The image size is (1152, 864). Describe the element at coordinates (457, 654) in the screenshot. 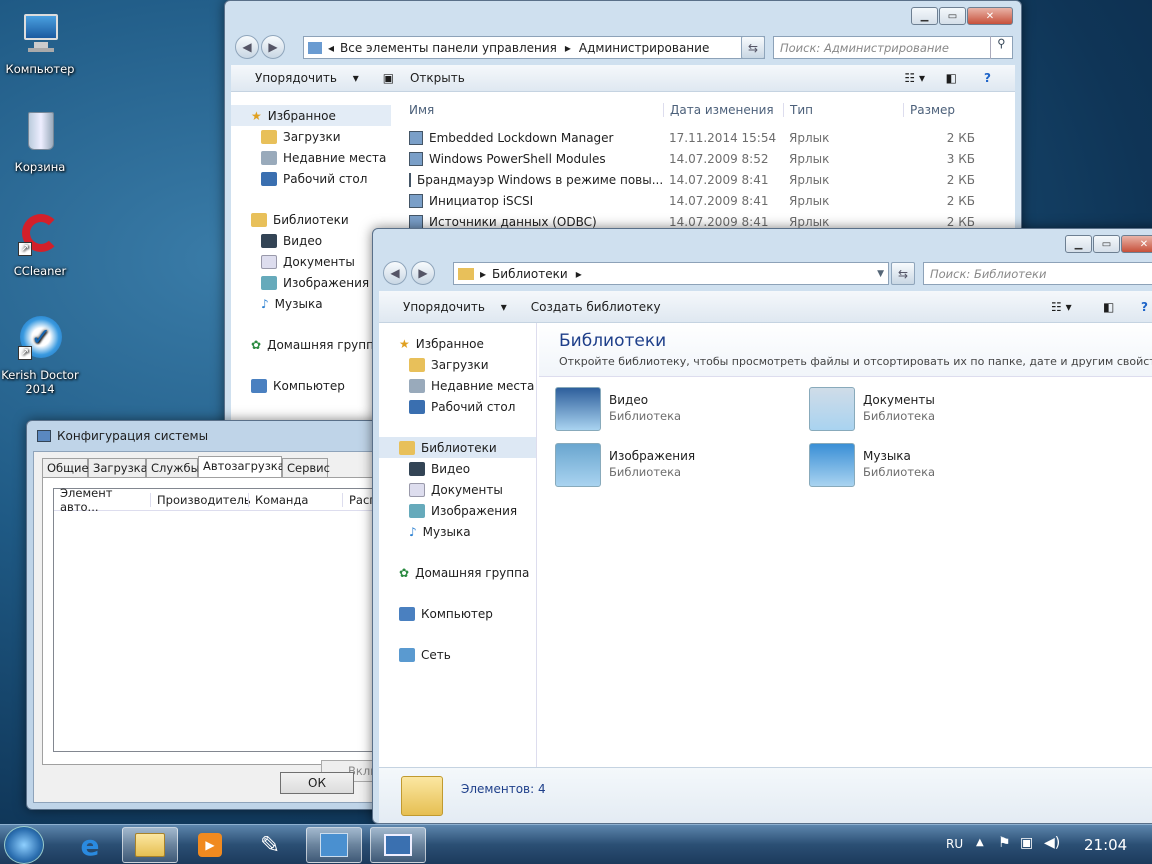

I see `nav-network: Сеть` at that location.